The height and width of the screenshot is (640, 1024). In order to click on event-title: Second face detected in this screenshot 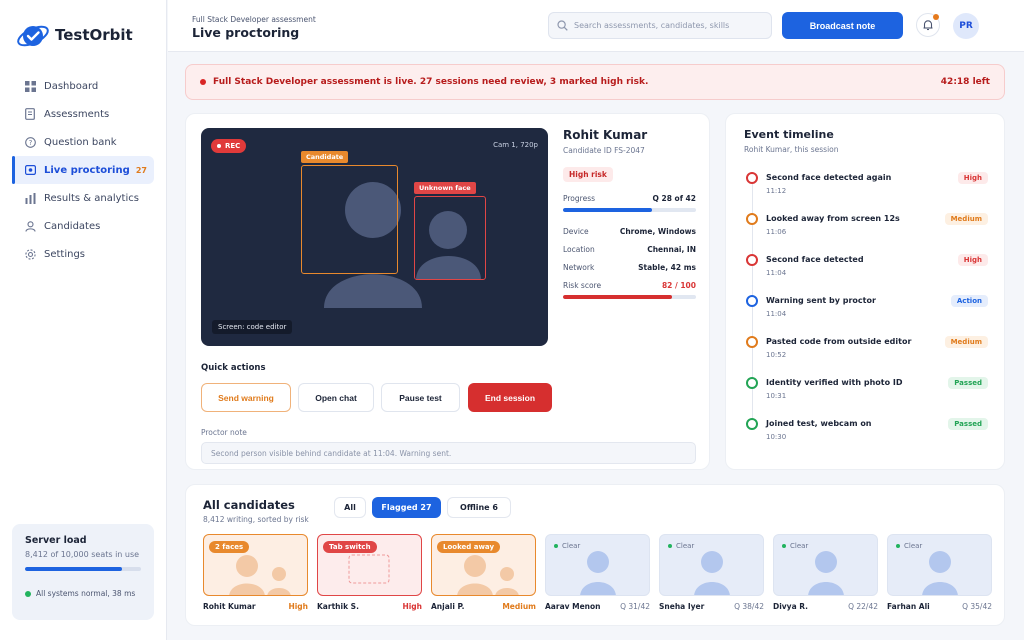, I will do `click(815, 259)`.